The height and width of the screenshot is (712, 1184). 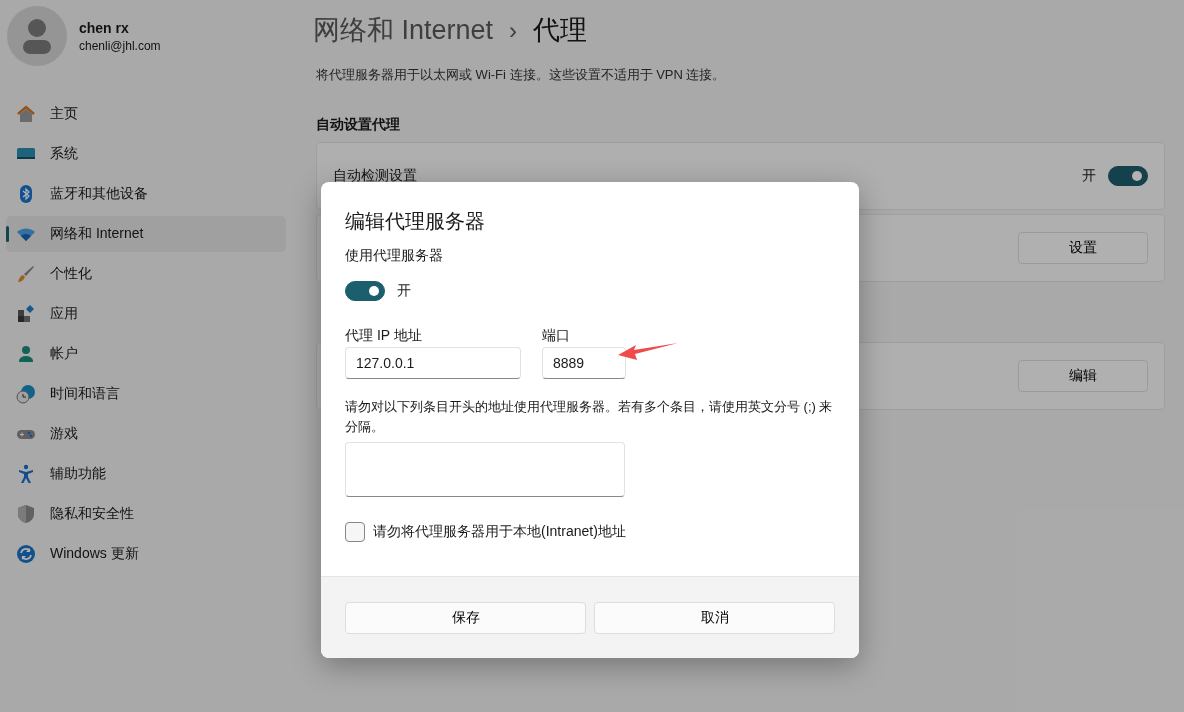 I want to click on field-label: 端口, so click(x=556, y=336).